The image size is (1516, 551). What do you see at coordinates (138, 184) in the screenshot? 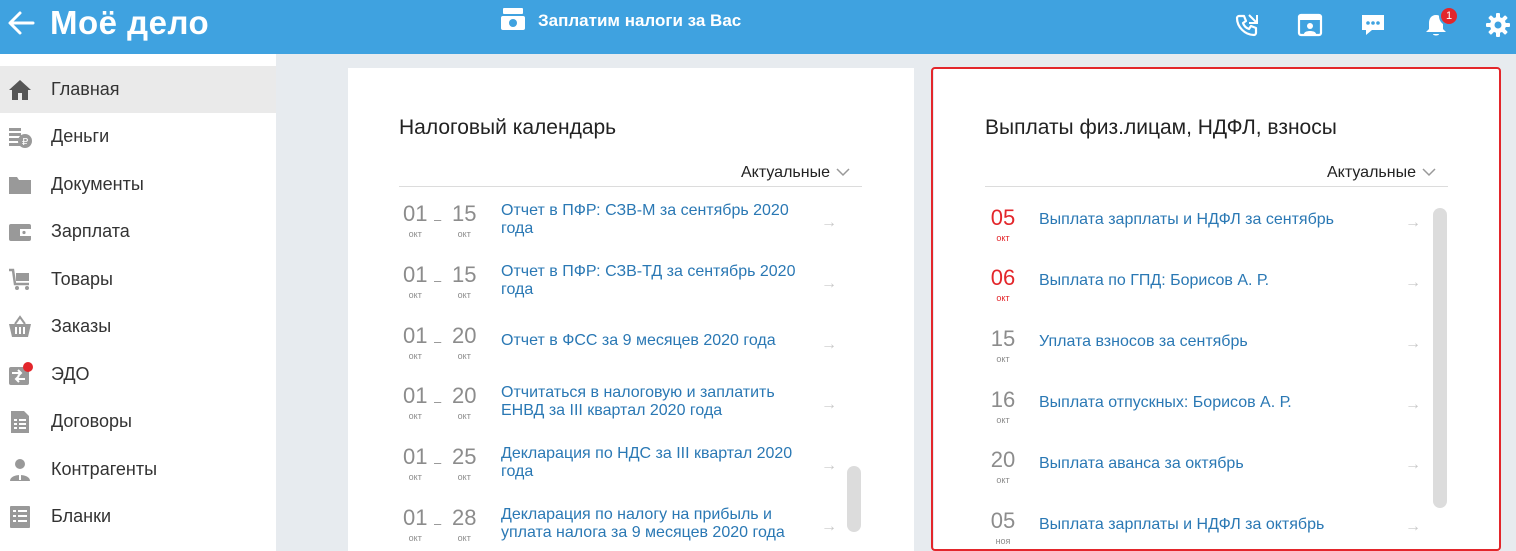
I see `sidebar-item-documents: Документы` at bounding box center [138, 184].